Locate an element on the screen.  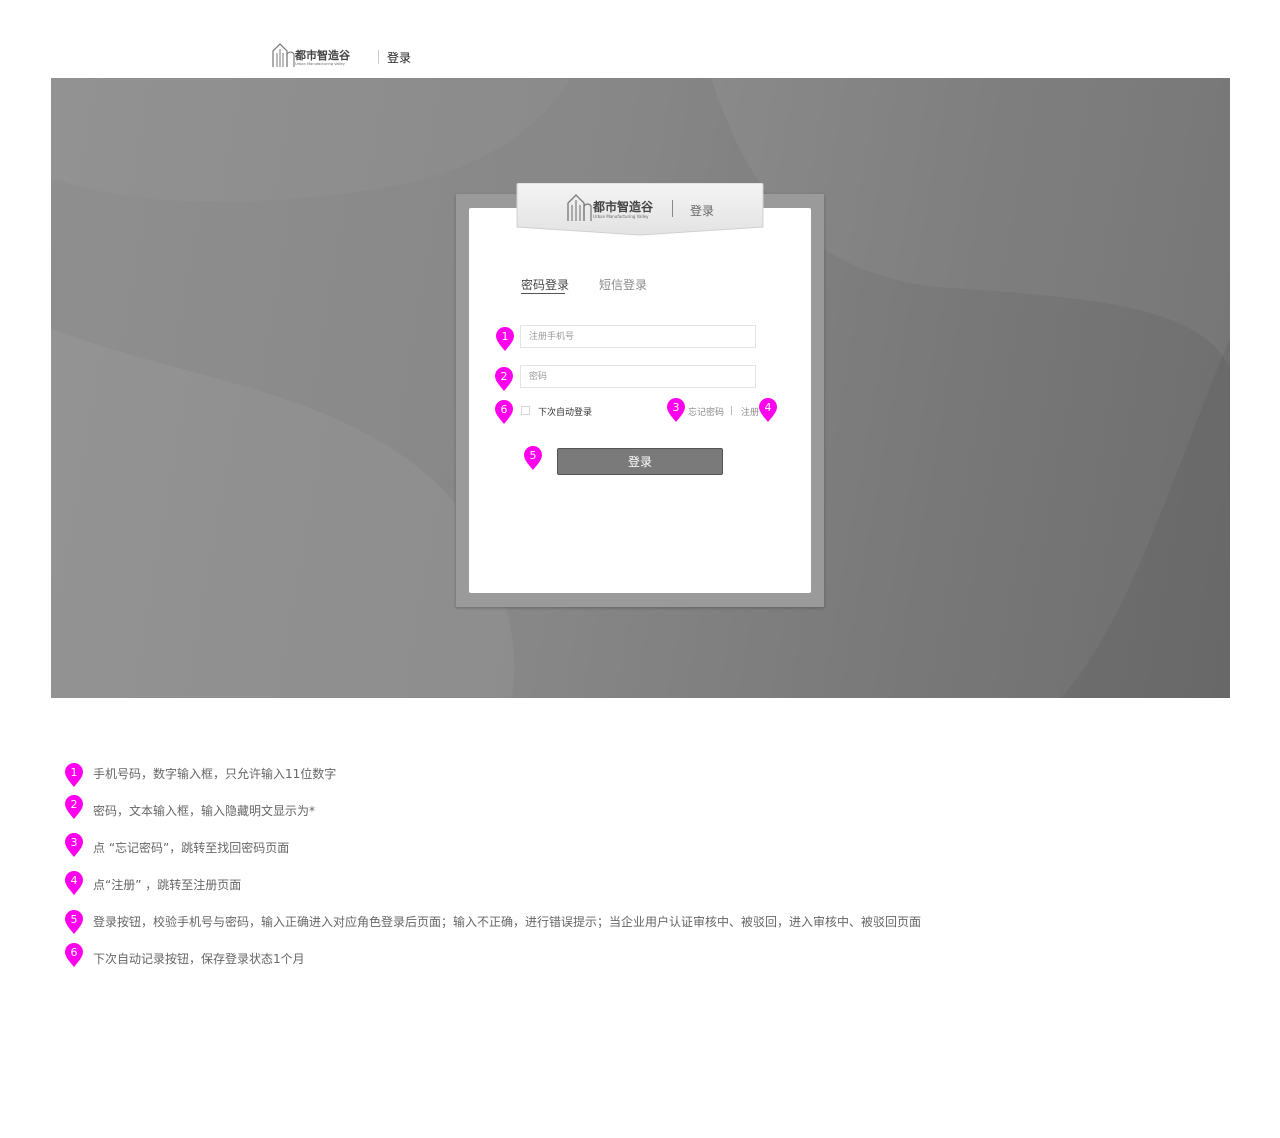
marker-pin-5: 5 is located at coordinates (533, 458).